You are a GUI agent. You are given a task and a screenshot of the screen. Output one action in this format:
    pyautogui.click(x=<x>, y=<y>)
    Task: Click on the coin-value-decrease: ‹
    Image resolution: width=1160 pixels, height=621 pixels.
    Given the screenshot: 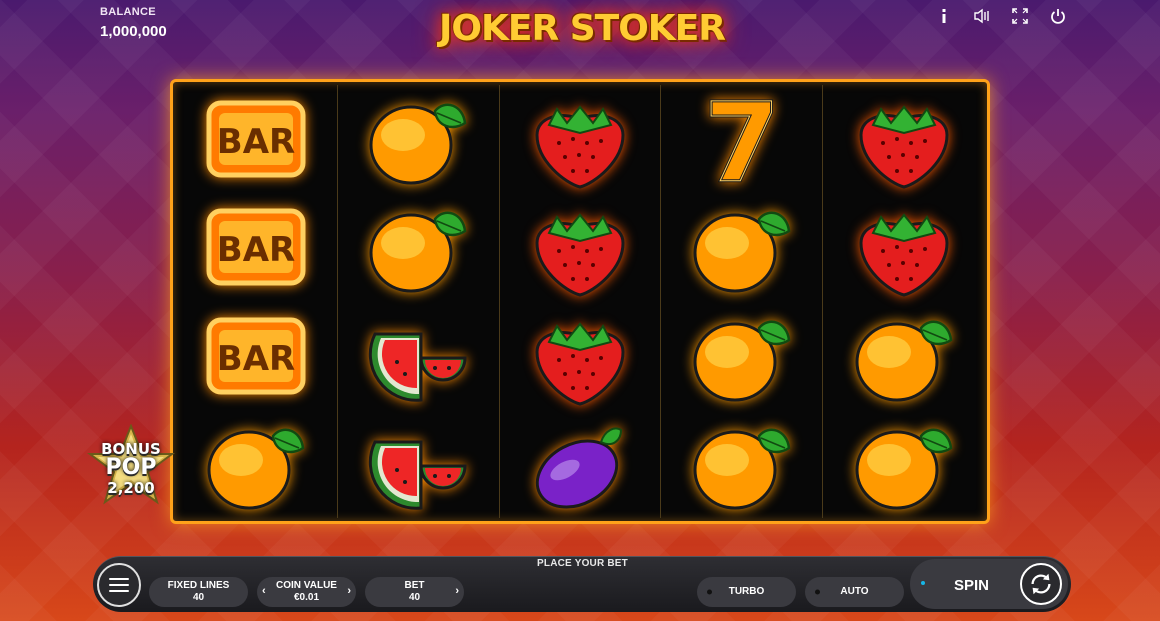 What is the action you would take?
    pyautogui.click(x=264, y=592)
    